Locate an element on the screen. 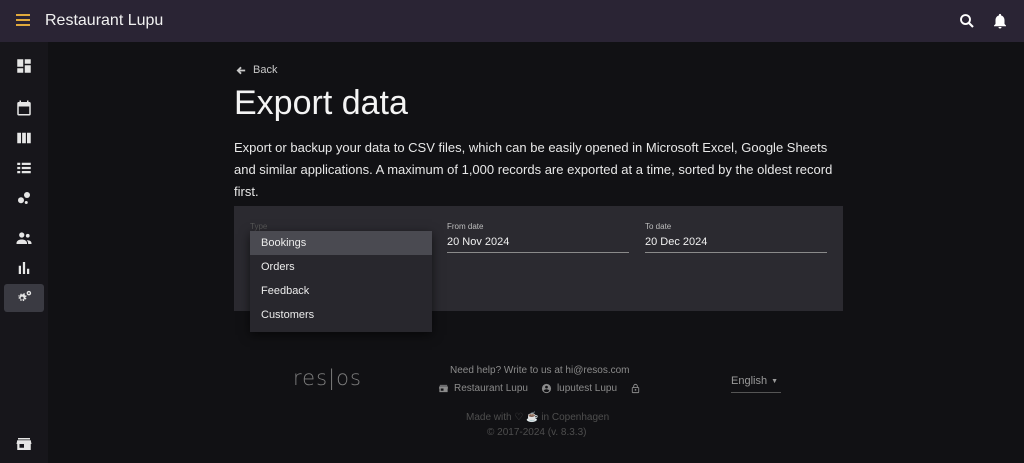 The height and width of the screenshot is (463, 1024). resos-logo: res|os is located at coordinates (327, 378).